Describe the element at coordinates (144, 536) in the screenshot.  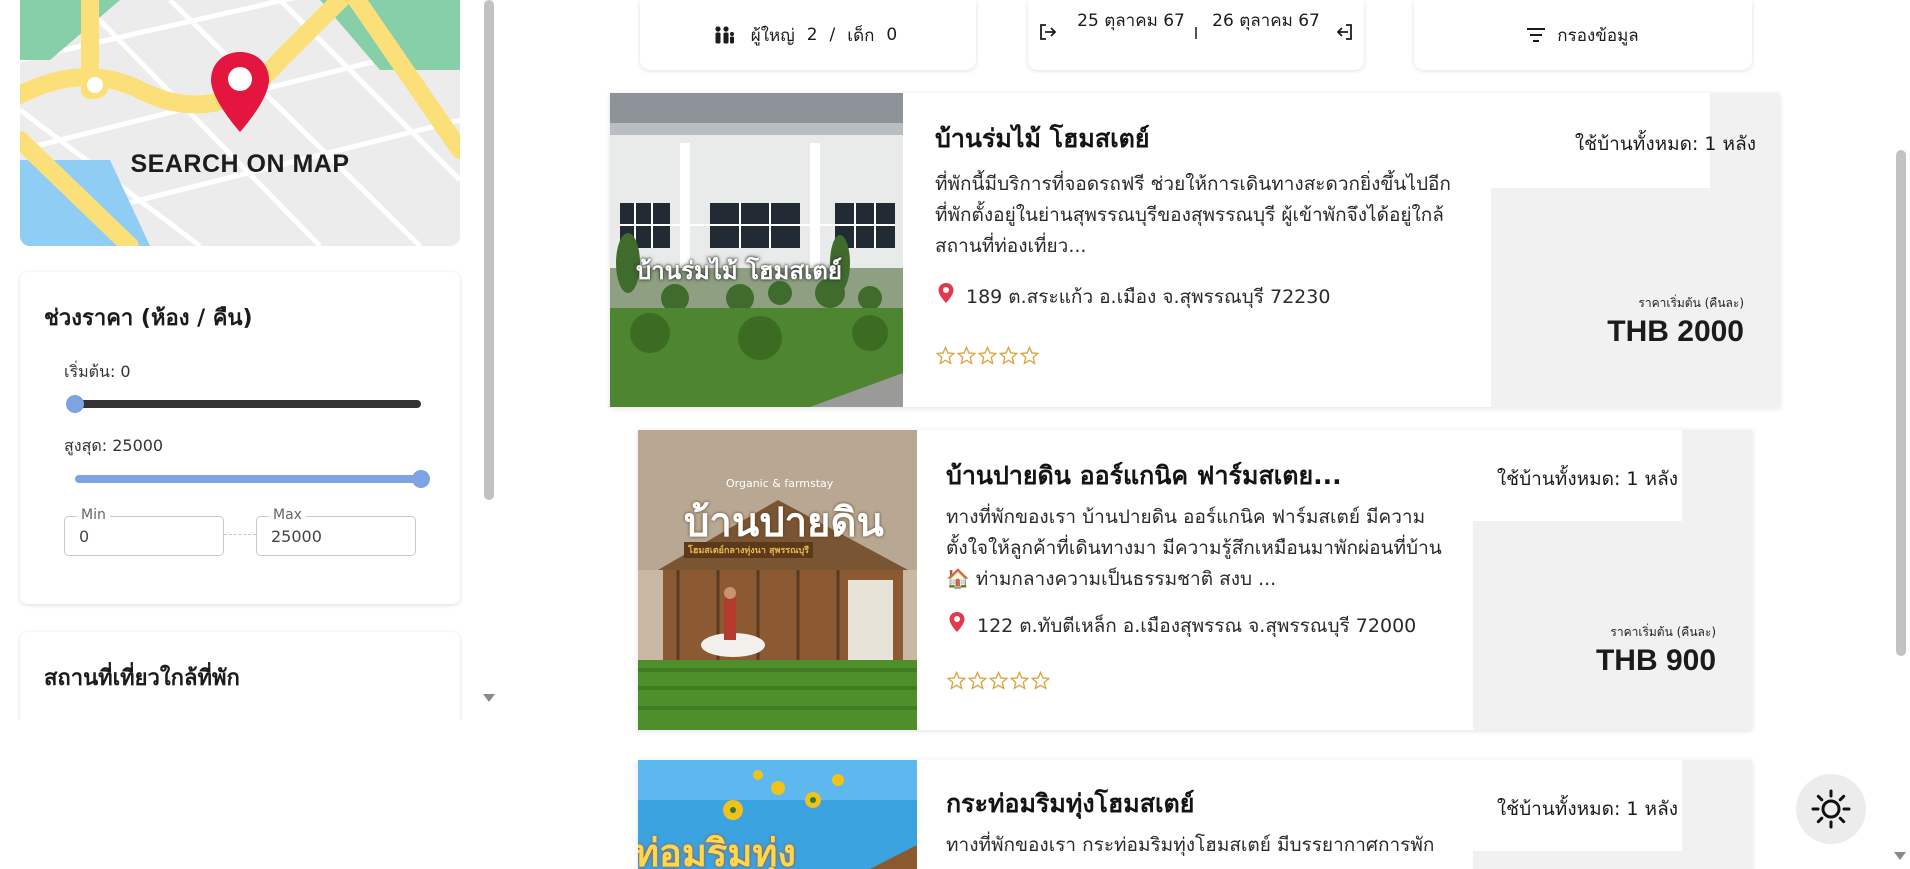
I see `min-price-input` at that location.